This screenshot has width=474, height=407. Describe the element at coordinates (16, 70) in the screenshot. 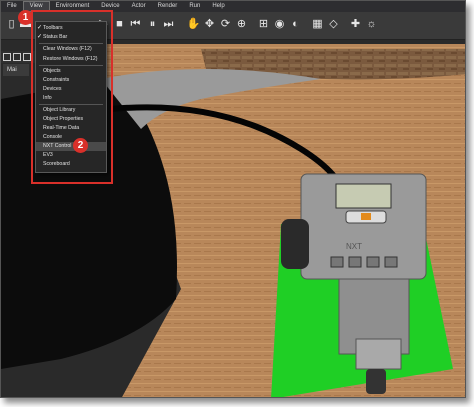

I see `tab-main: Mai` at that location.